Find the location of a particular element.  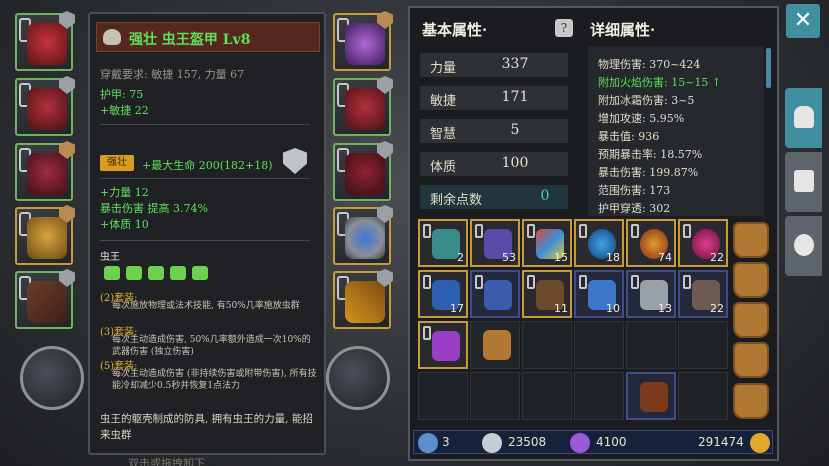

stat-label: 体质 is located at coordinates (443, 167).